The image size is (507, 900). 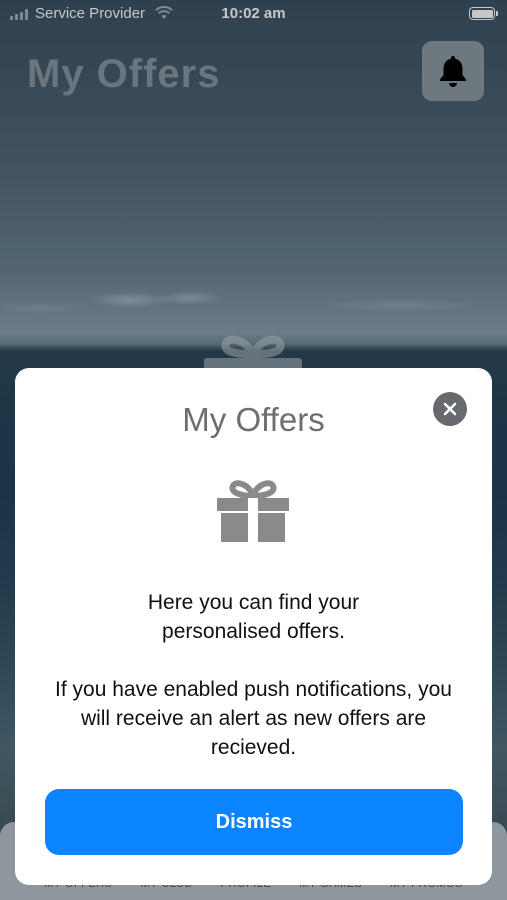 I want to click on modal-title: My Offers, so click(x=253, y=419).